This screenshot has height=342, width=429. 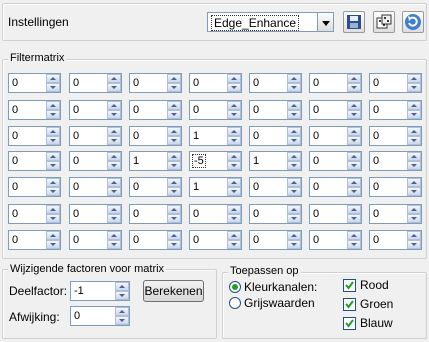 What do you see at coordinates (280, 287) in the screenshot?
I see `color-channels-label: Kleurkanalen:` at bounding box center [280, 287].